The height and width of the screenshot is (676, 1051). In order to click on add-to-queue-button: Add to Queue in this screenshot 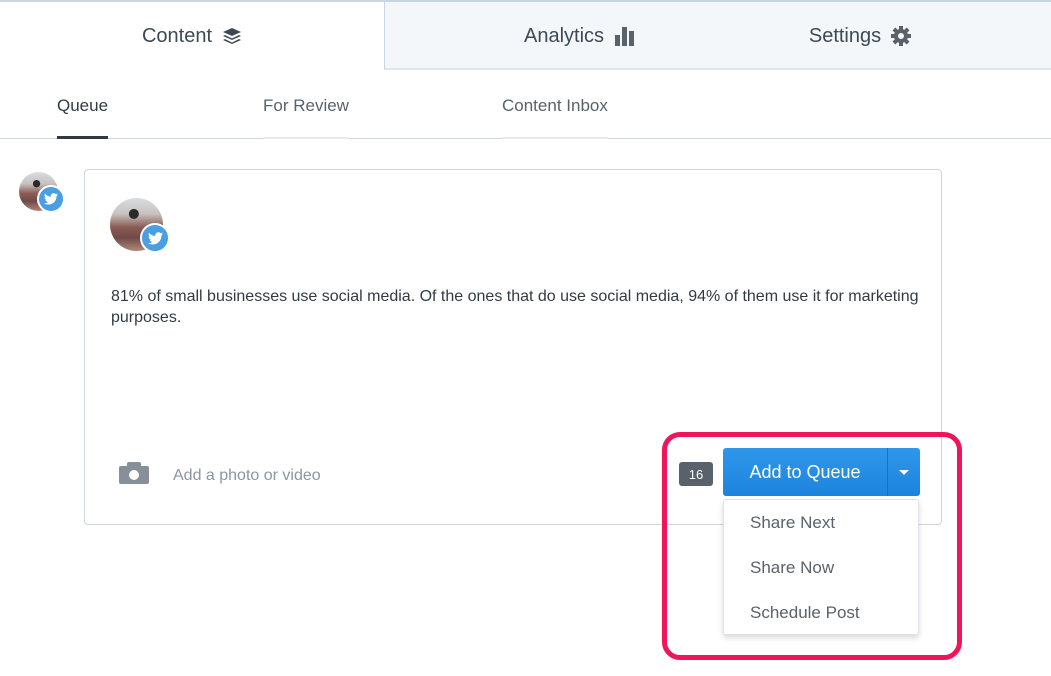, I will do `click(805, 472)`.